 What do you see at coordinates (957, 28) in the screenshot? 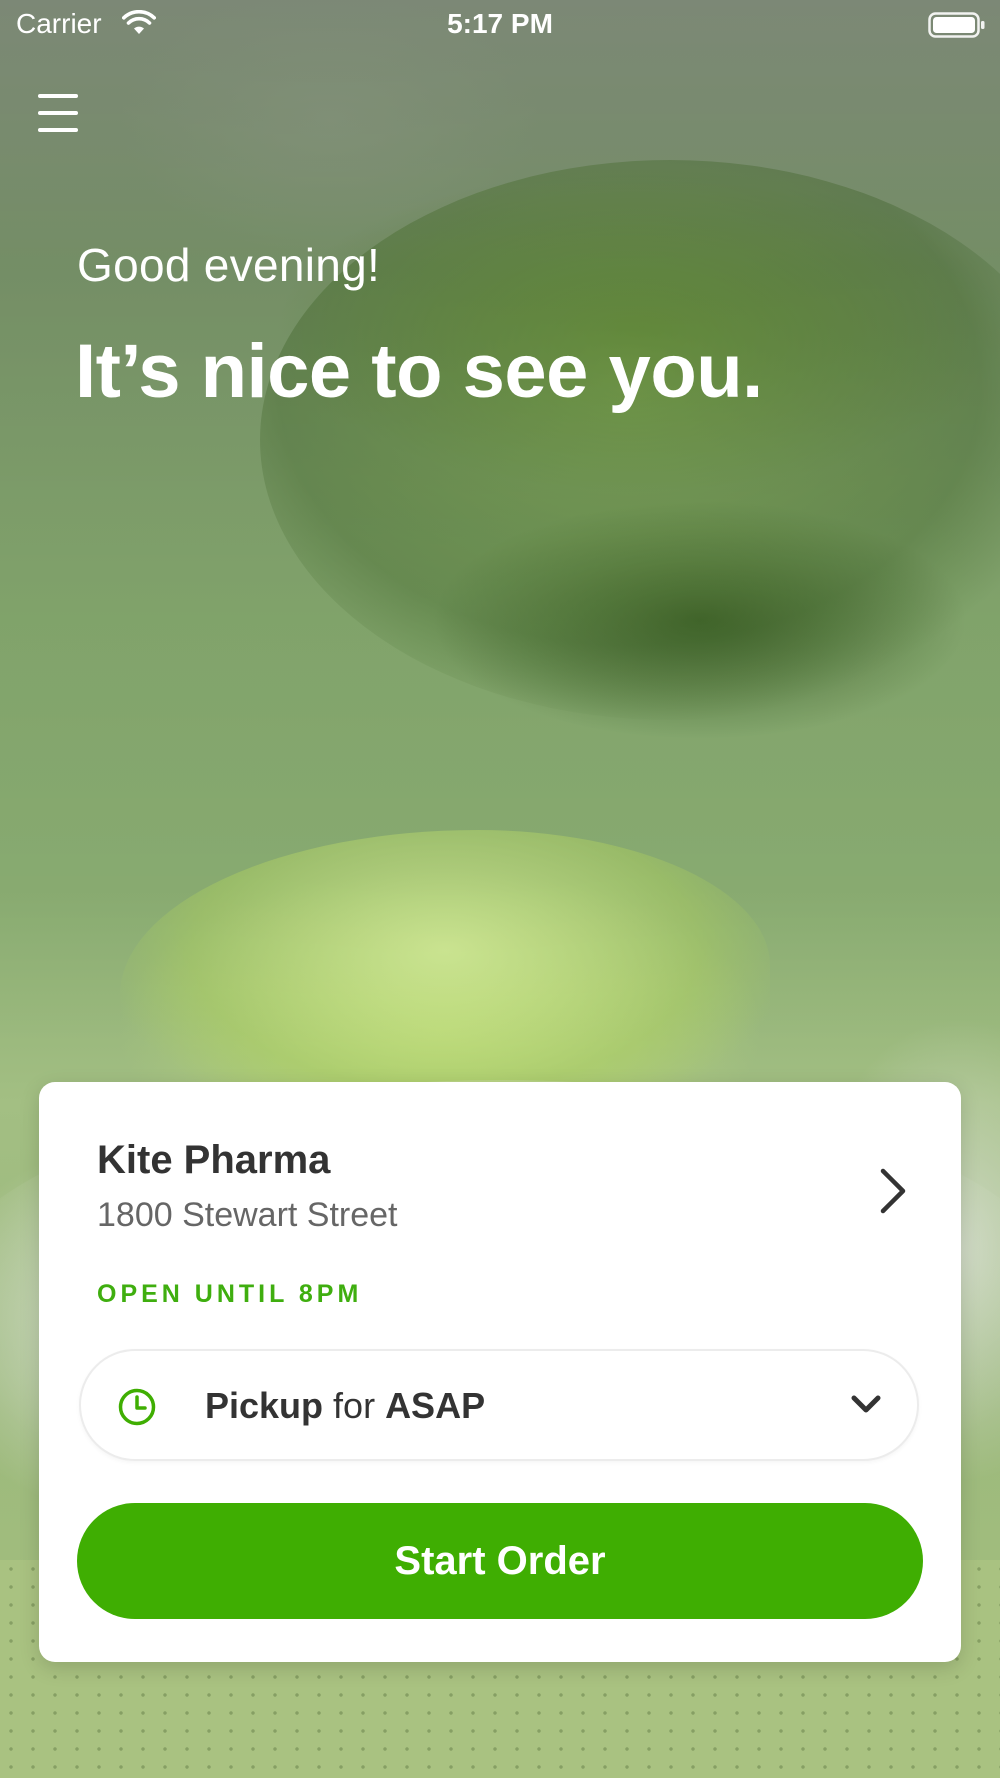
I see `battery-icon` at bounding box center [957, 28].